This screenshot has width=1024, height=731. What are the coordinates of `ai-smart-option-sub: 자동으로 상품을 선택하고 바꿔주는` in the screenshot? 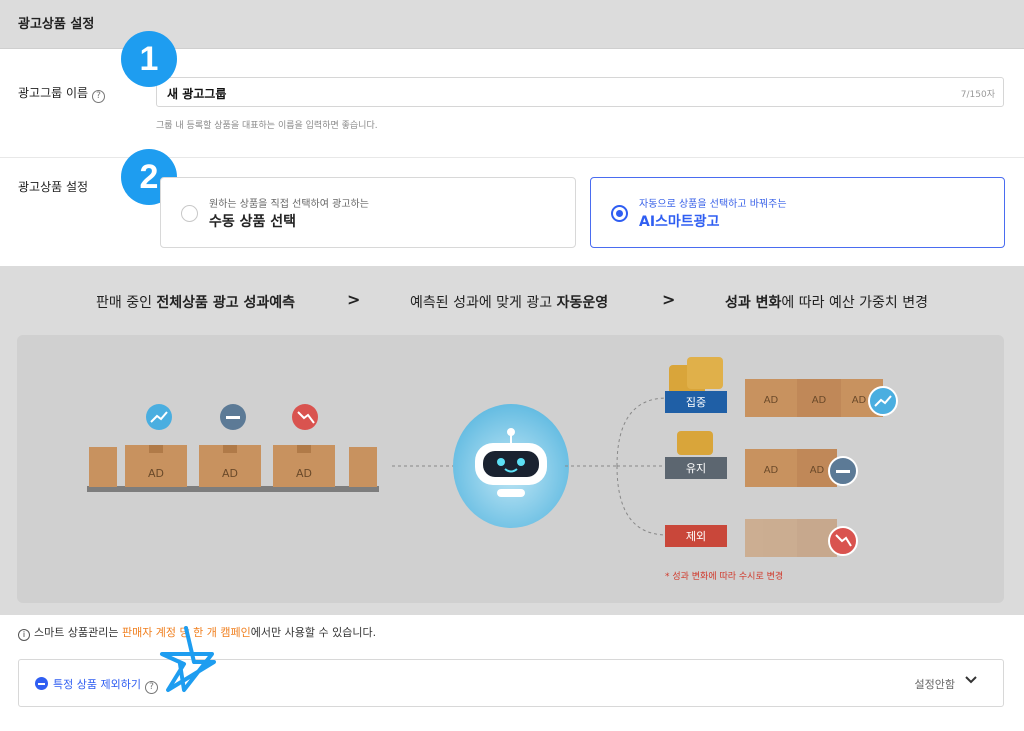 It's located at (713, 204).